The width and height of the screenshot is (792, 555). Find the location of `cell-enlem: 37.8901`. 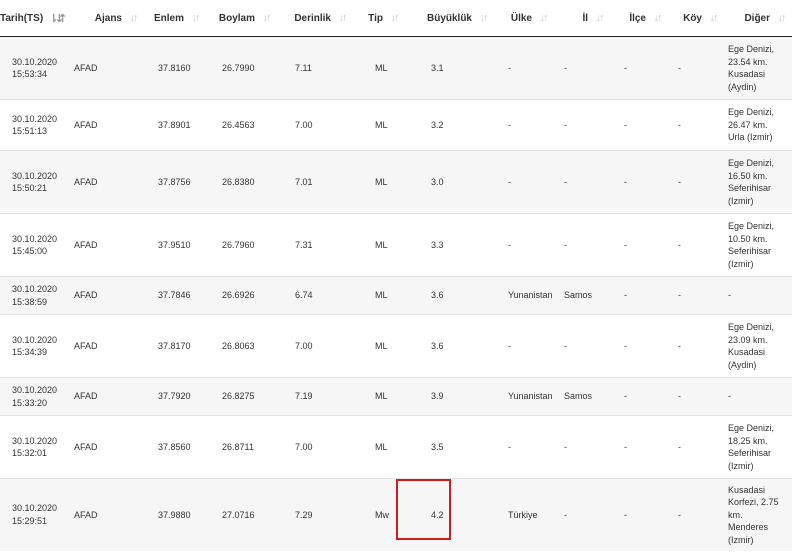

cell-enlem: 37.8901 is located at coordinates (175, 125).